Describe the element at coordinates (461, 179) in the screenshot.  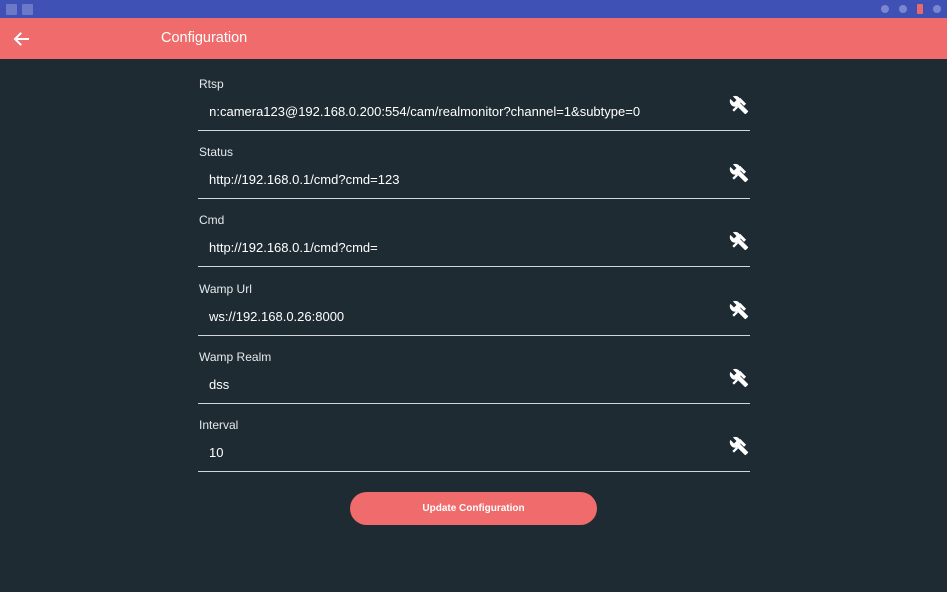
I see `status-input` at that location.